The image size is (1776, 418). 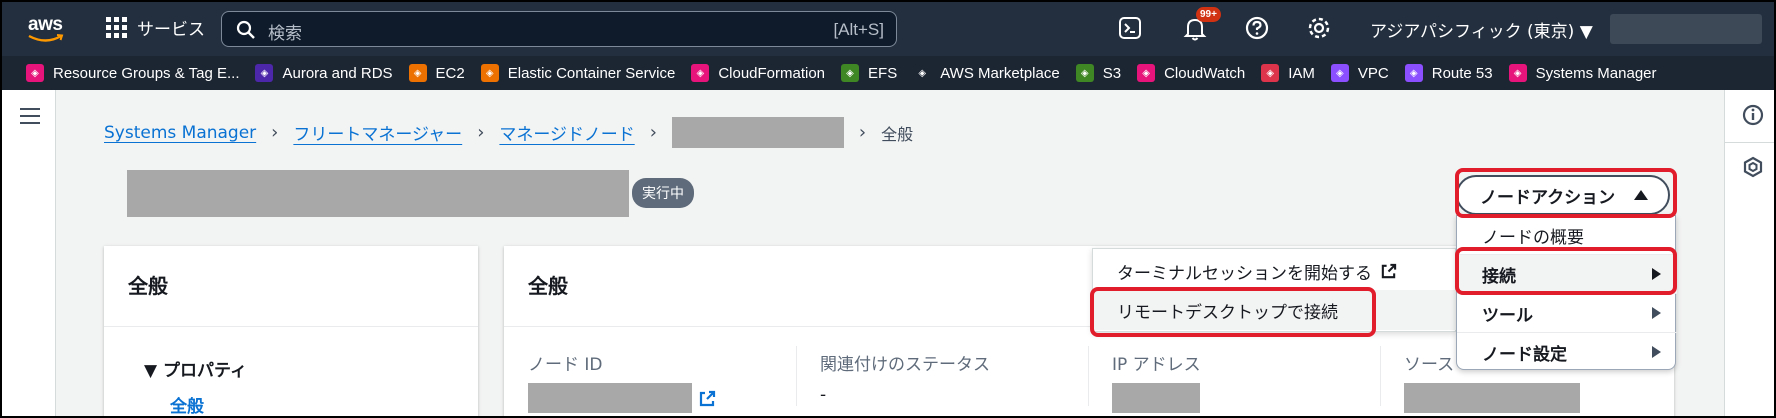 I want to click on search-shortcut: [Alt+S], so click(x=858, y=29).